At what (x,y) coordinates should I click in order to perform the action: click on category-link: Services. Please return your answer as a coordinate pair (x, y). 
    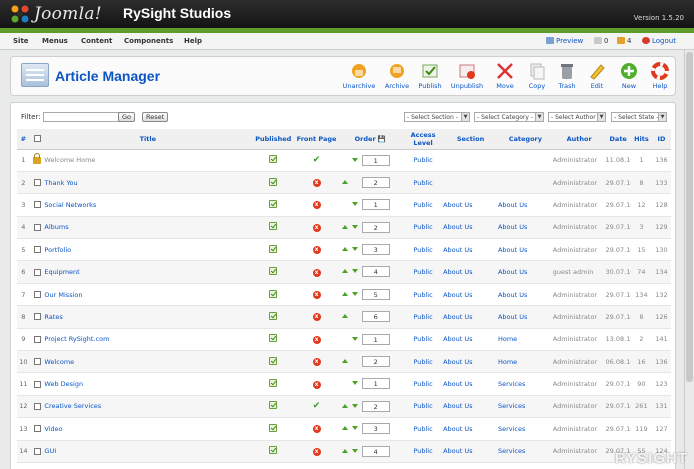
    Looking at the image, I should click on (525, 384).